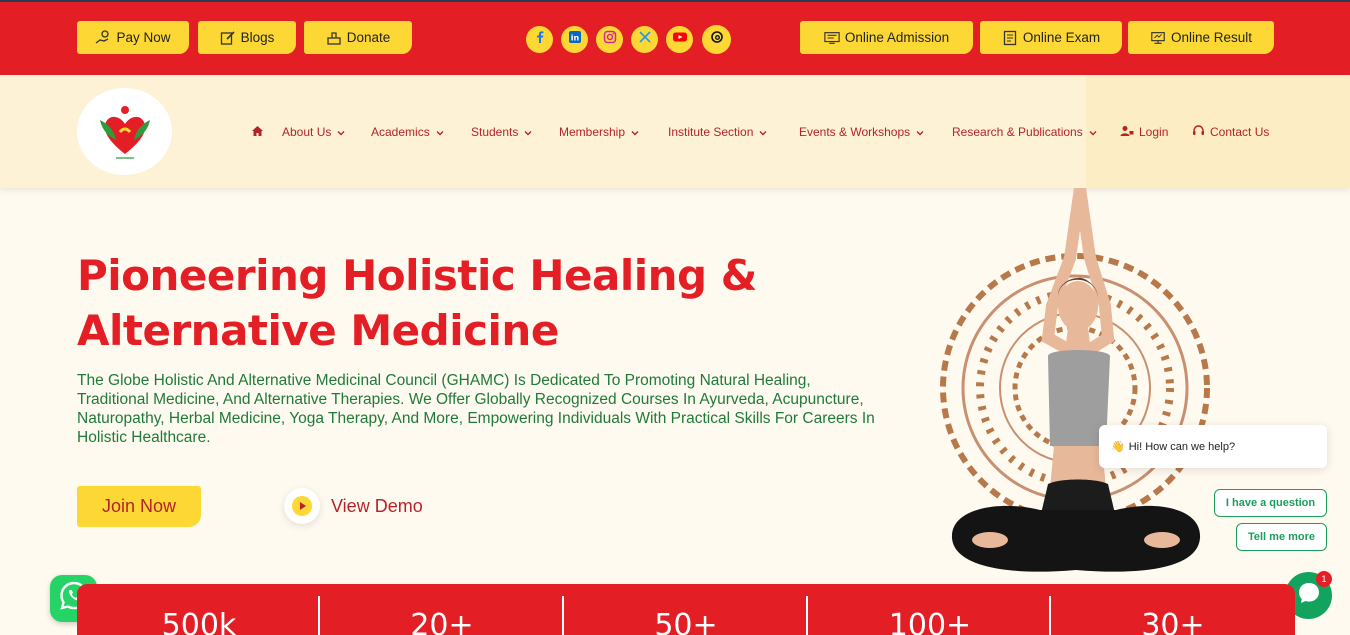 Image resolution: width=1350 pixels, height=635 pixels. I want to click on join-now-button: Join Now, so click(139, 506).